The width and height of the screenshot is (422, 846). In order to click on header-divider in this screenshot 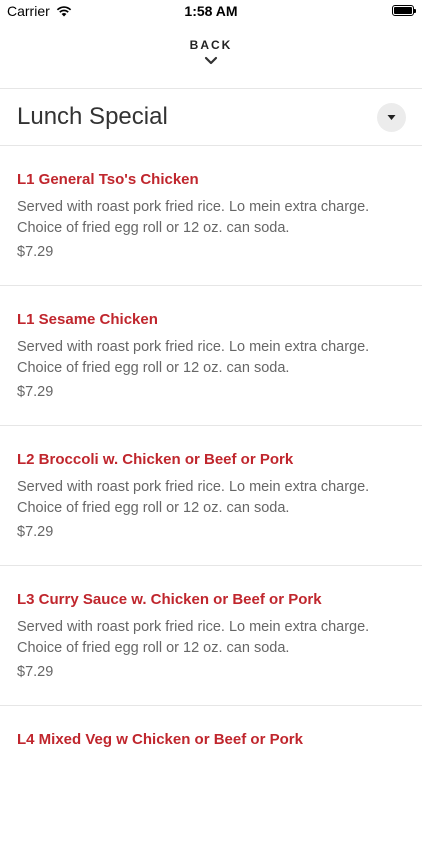, I will do `click(211, 88)`.